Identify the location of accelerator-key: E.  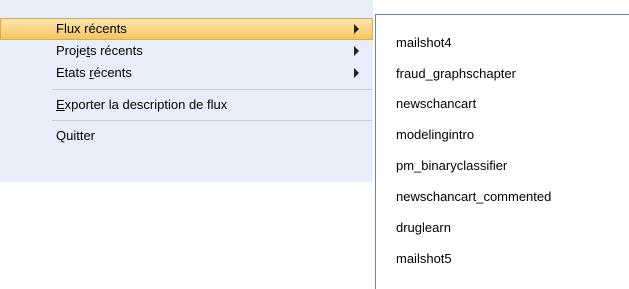
(60, 104).